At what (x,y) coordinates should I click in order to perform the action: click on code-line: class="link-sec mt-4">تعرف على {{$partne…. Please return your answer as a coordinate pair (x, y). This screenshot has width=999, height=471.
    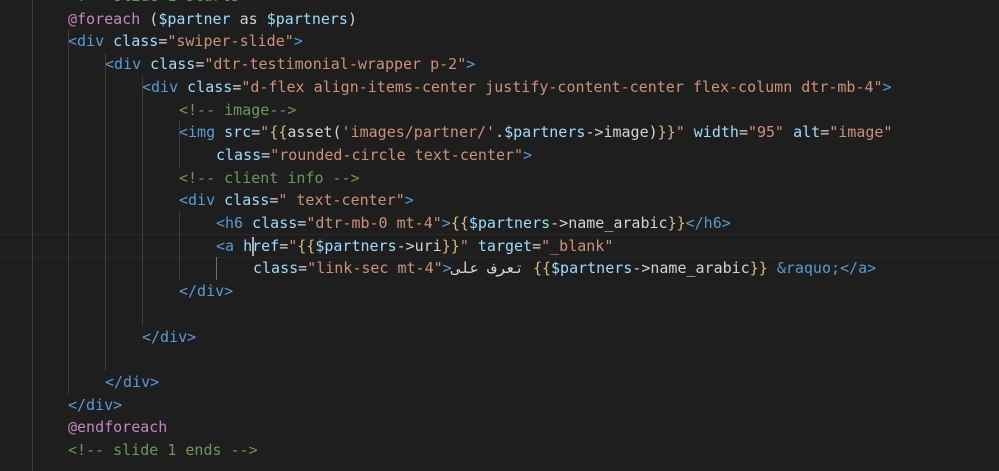
    Looking at the image, I should click on (499, 268).